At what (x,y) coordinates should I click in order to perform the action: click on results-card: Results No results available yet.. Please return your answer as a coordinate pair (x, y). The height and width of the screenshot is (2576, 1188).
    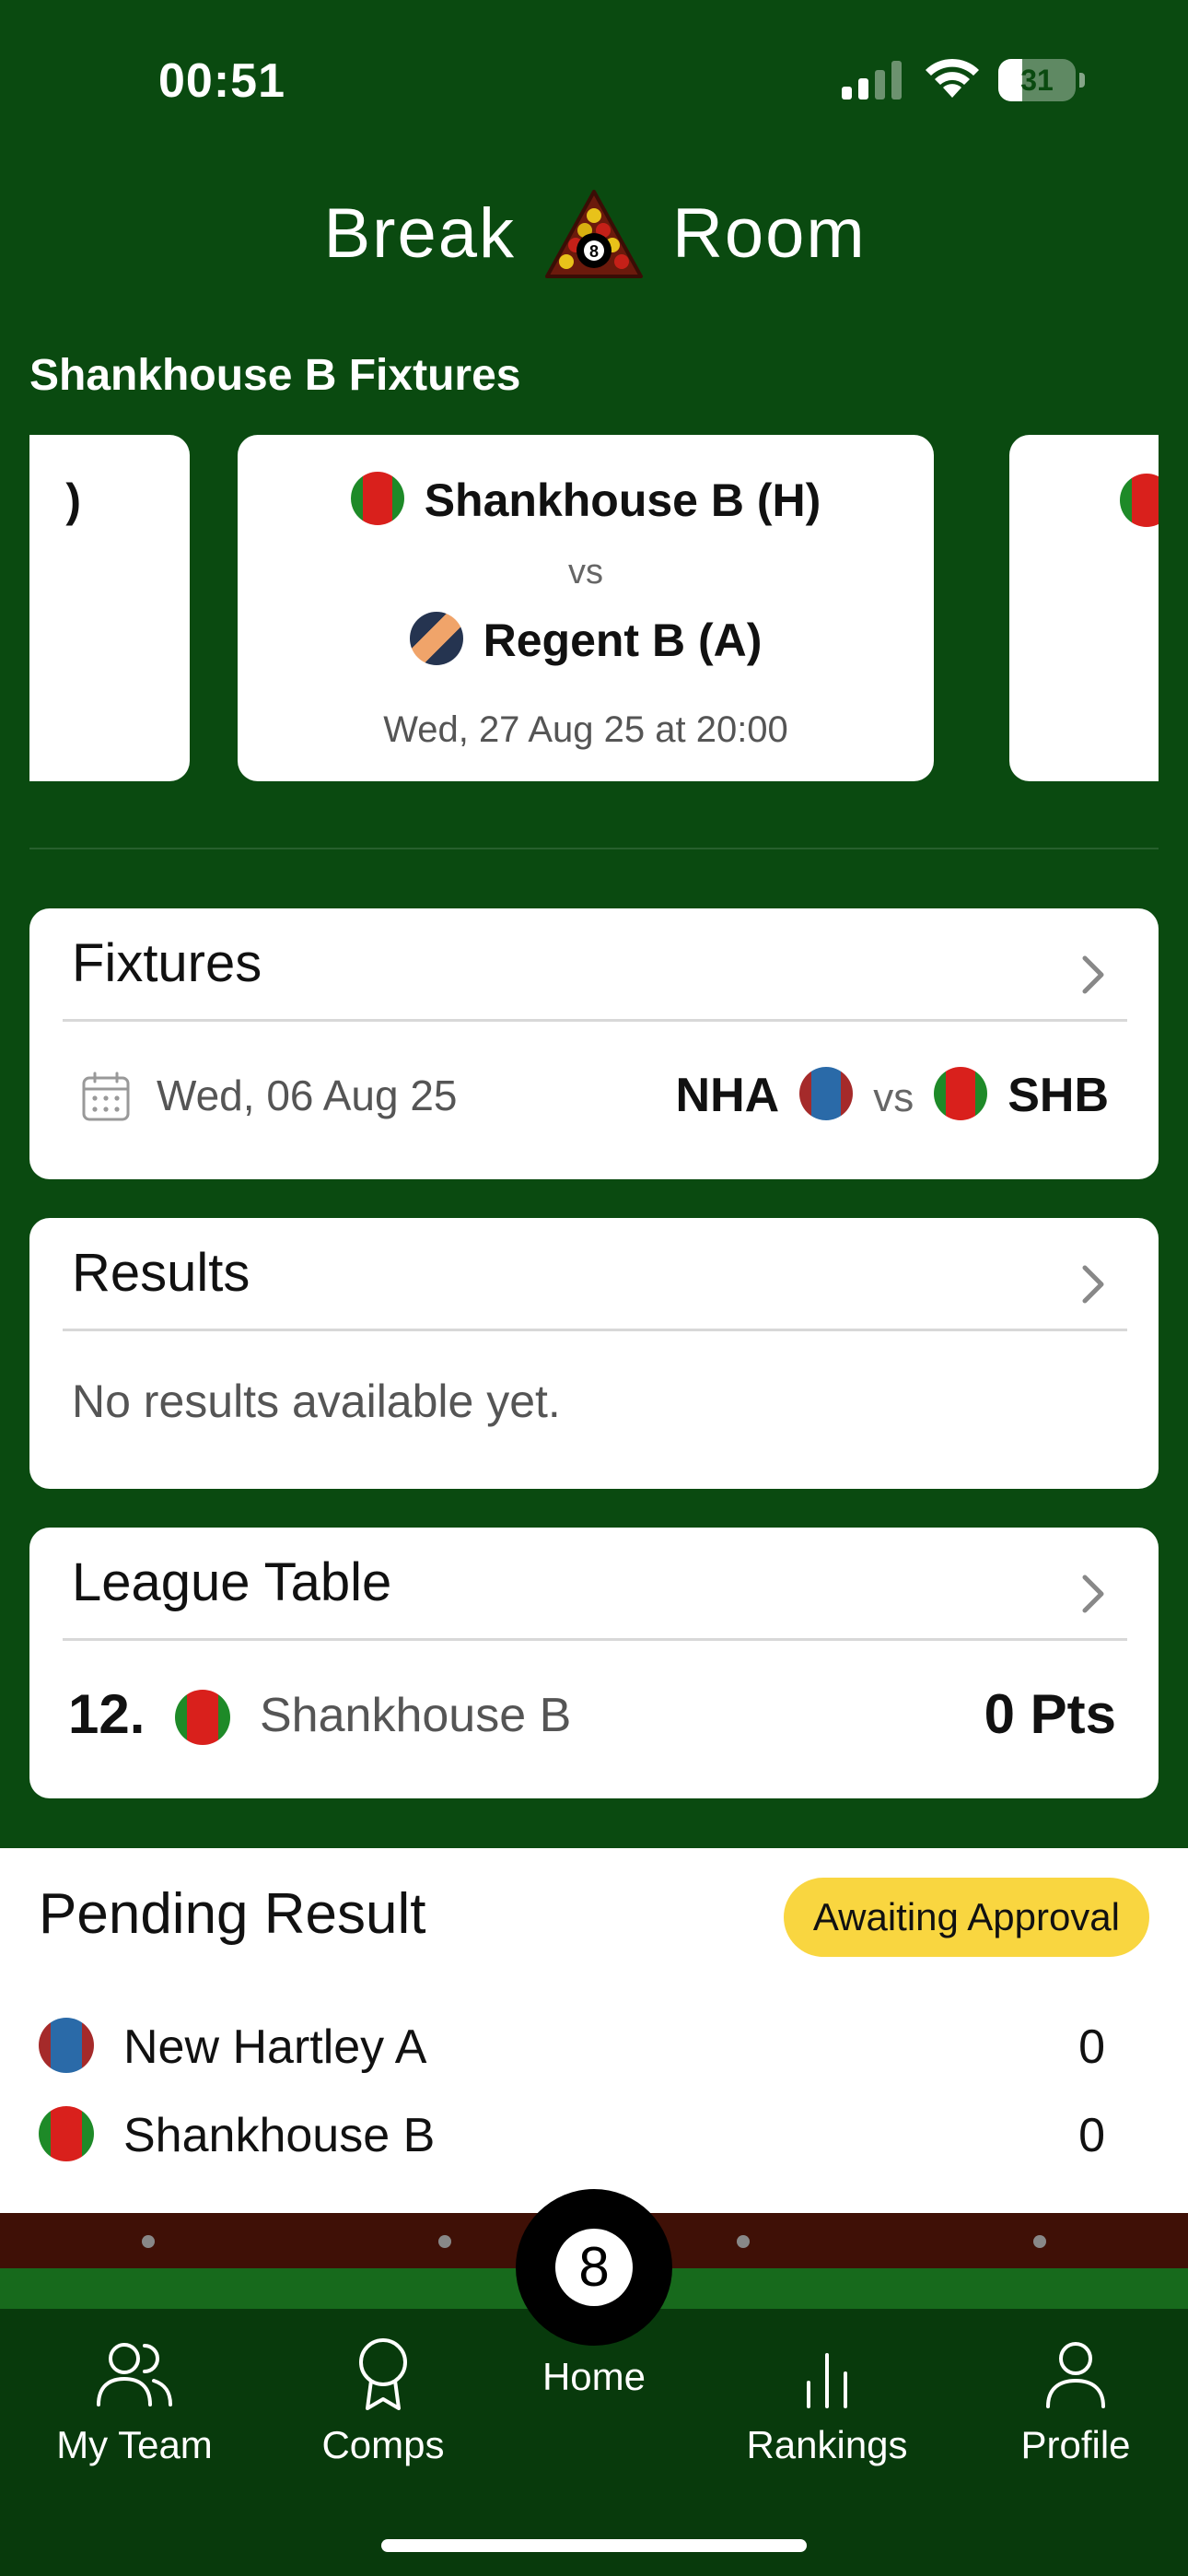
    Looking at the image, I should click on (594, 1353).